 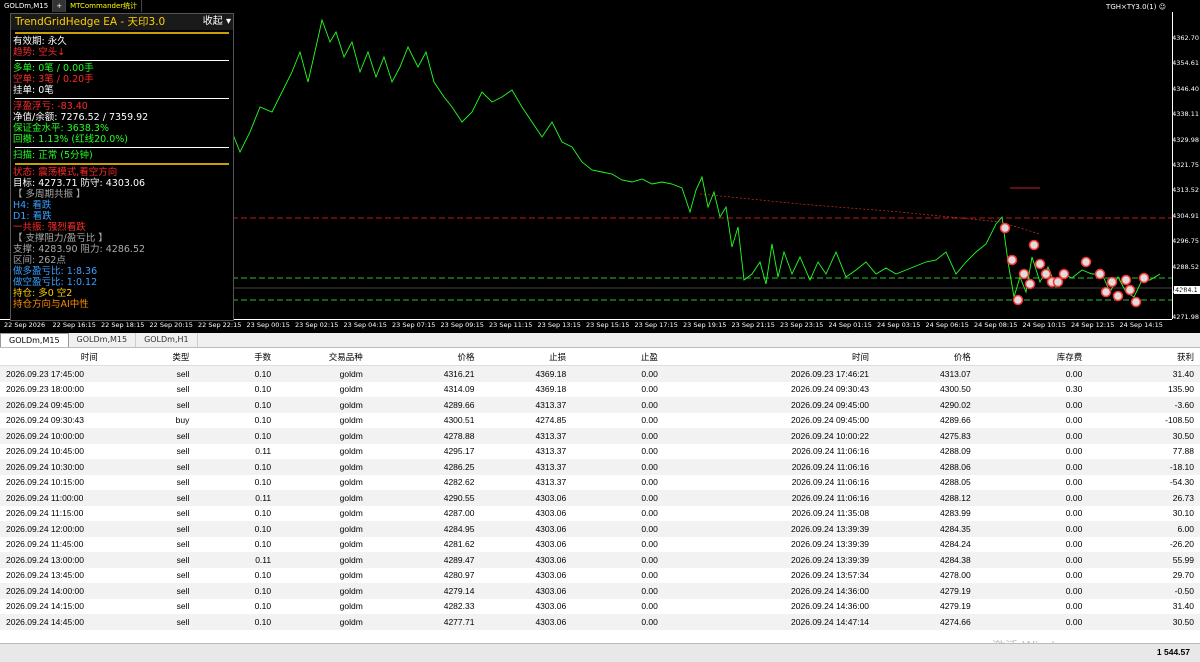 I want to click on cell-close-time: 2026.09.24 09:30:43, so click(x=769, y=389).